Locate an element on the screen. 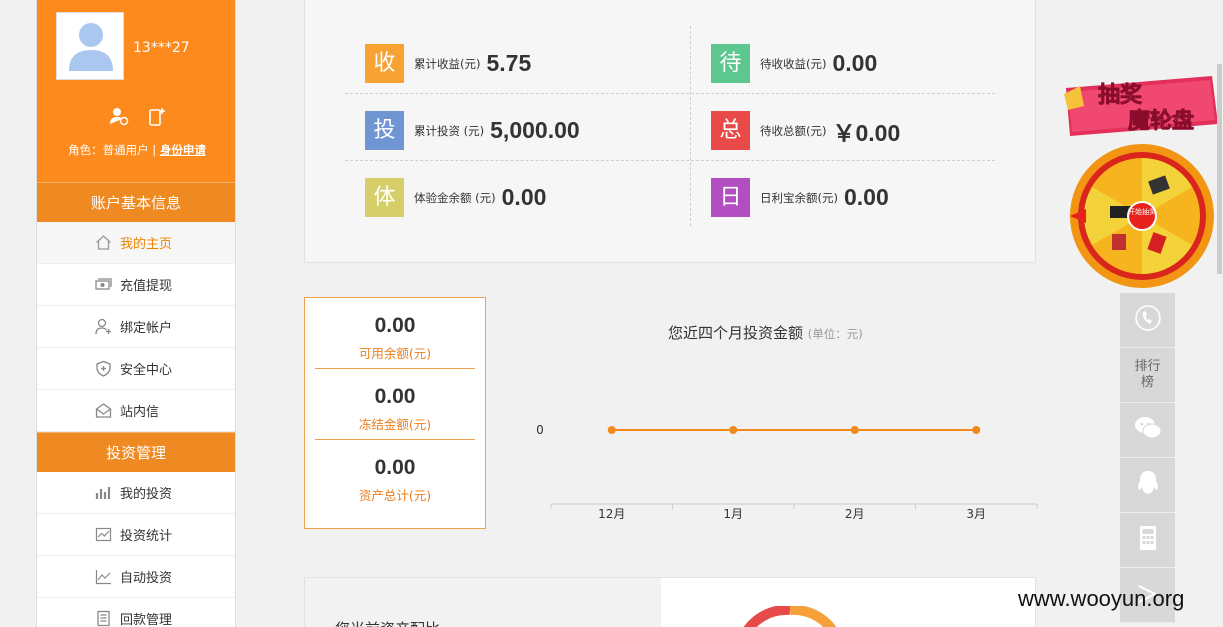 Image resolution: width=1223 pixels, height=627 pixels. nav-repayment-management: 回款管理 is located at coordinates (136, 612).